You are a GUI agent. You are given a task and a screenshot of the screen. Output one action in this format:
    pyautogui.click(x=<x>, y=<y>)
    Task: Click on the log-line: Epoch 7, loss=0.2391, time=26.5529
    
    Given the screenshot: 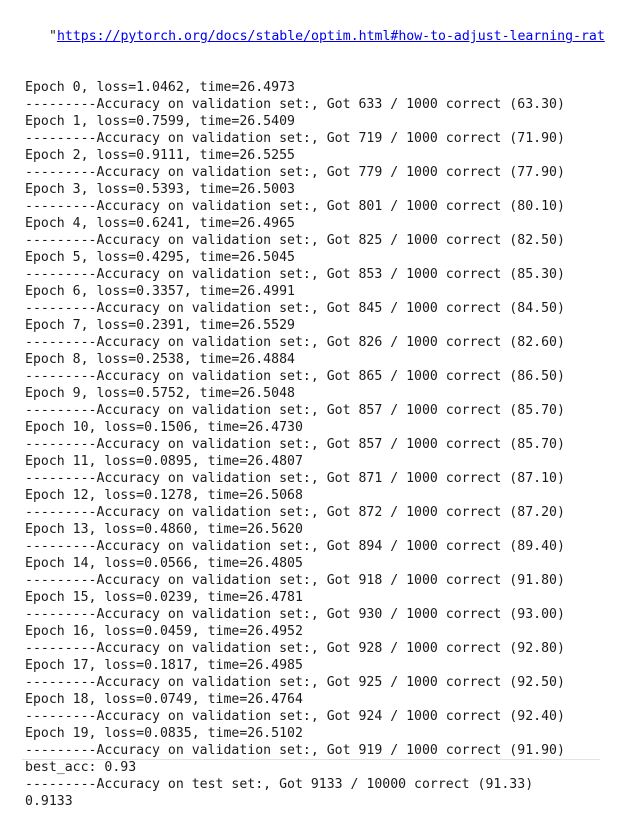 What is the action you would take?
    pyautogui.click(x=160, y=325)
    